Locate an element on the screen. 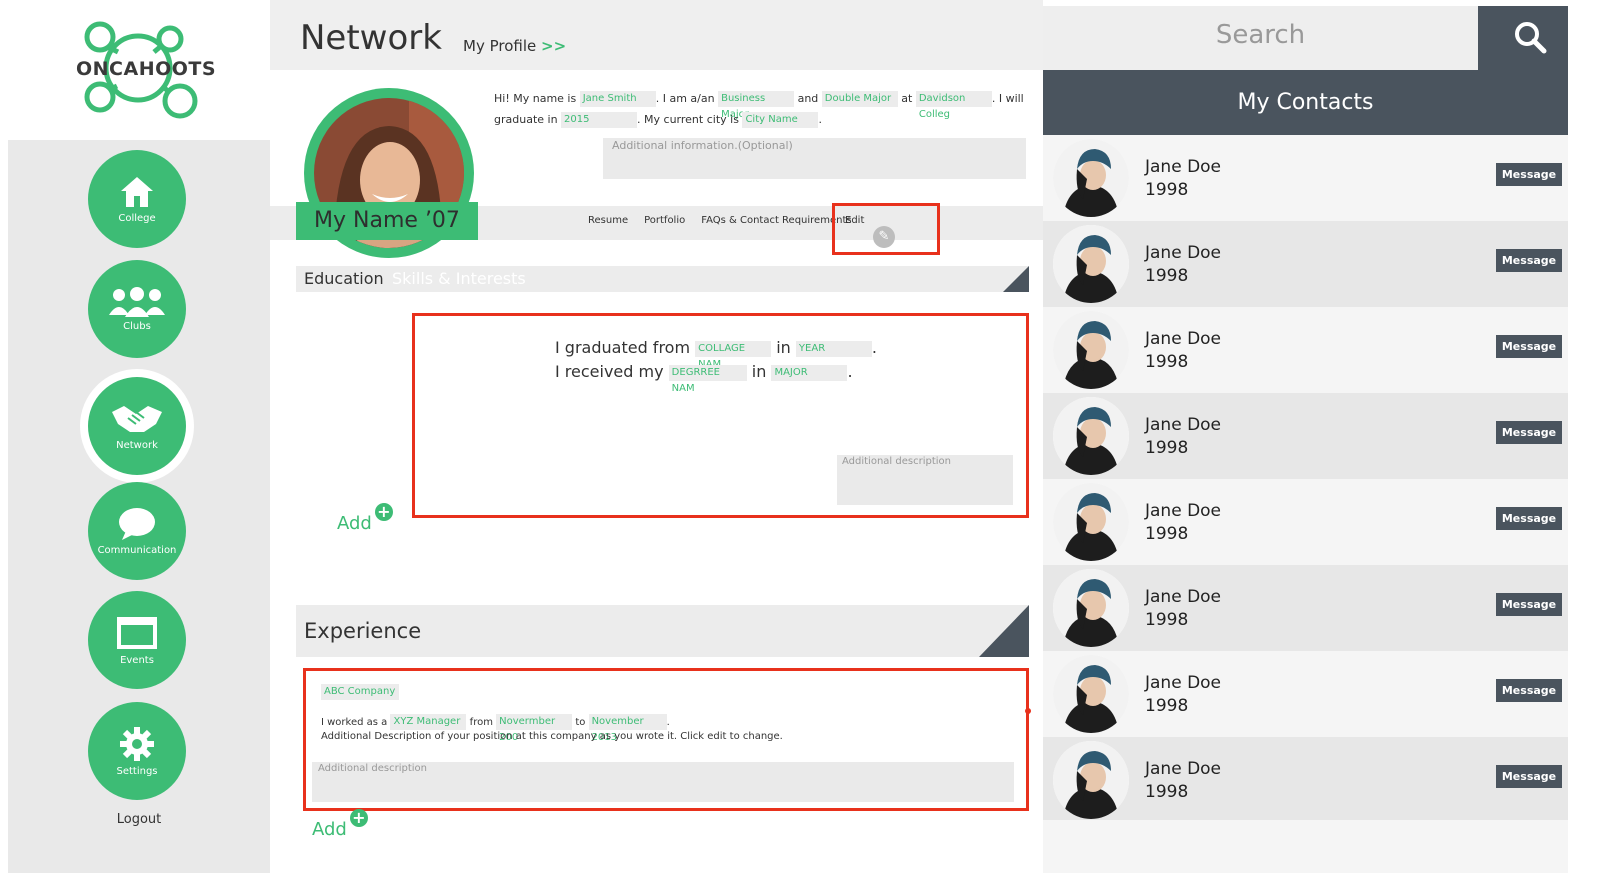 The image size is (1606, 873). bio-text: at is located at coordinates (907, 98).